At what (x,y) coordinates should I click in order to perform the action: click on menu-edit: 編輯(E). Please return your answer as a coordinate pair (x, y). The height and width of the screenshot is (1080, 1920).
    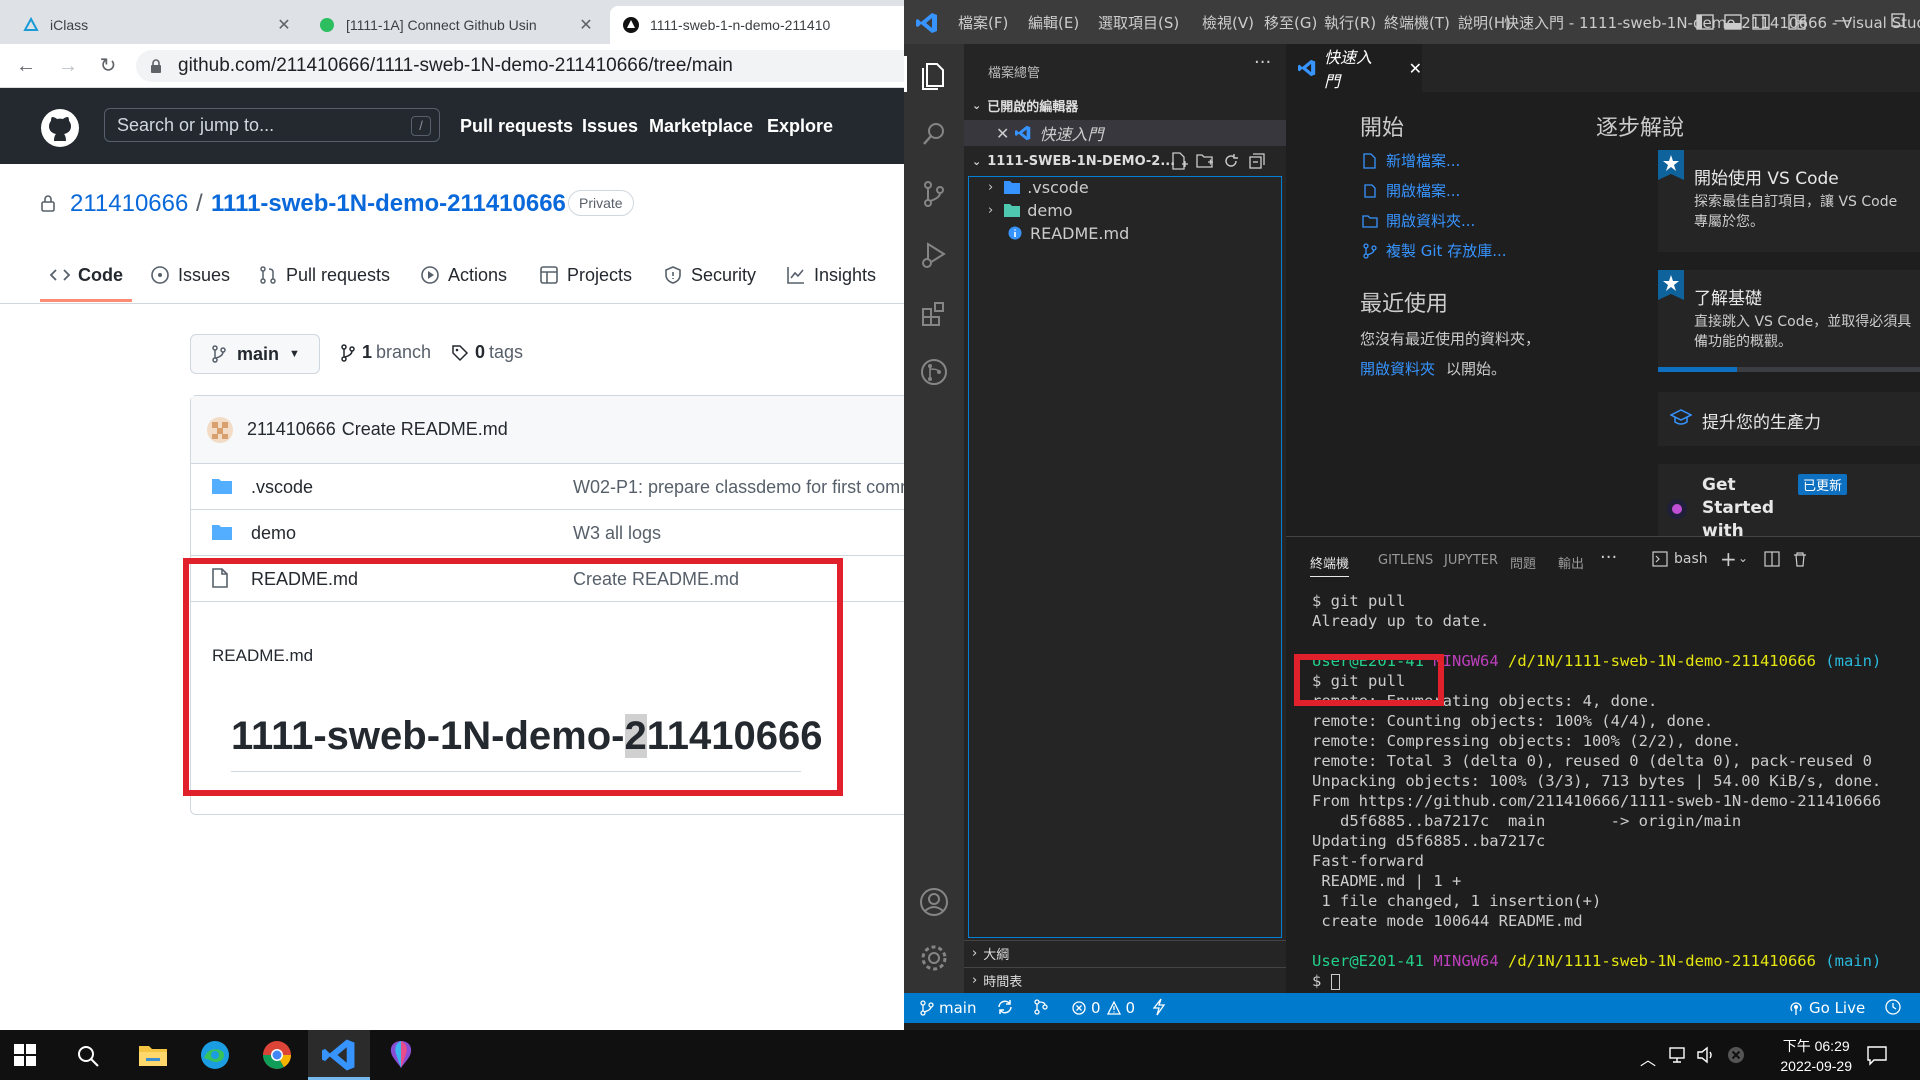
    Looking at the image, I should click on (1053, 22).